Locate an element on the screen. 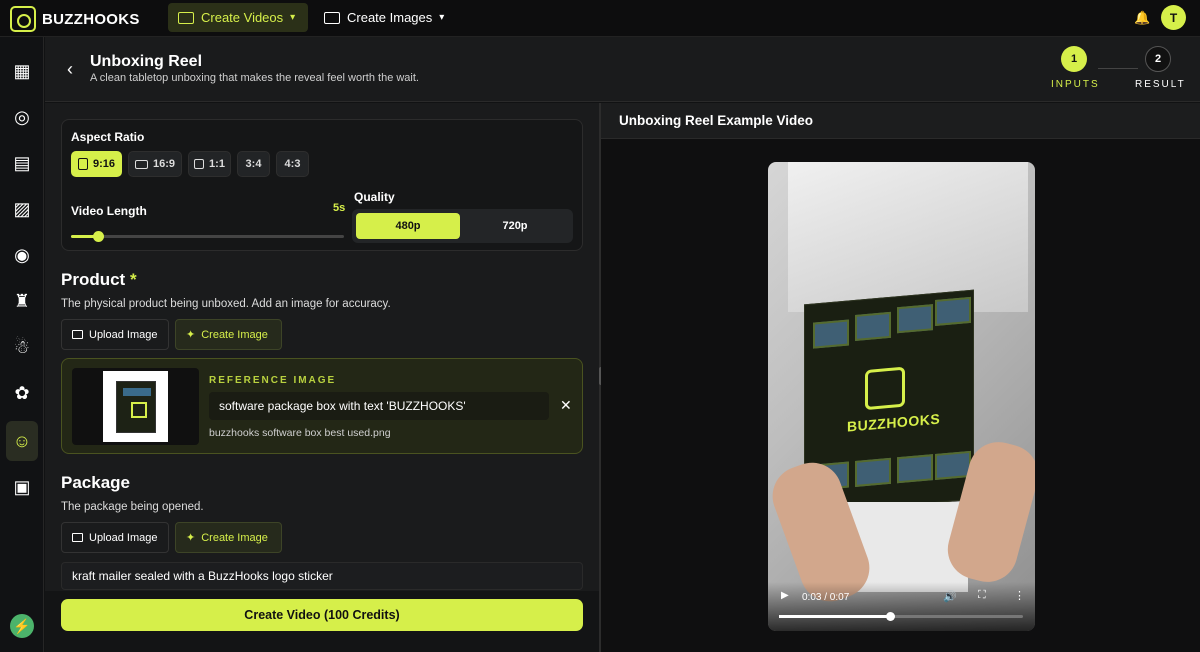  package-upload-image-button: Upload Image is located at coordinates (115, 537).